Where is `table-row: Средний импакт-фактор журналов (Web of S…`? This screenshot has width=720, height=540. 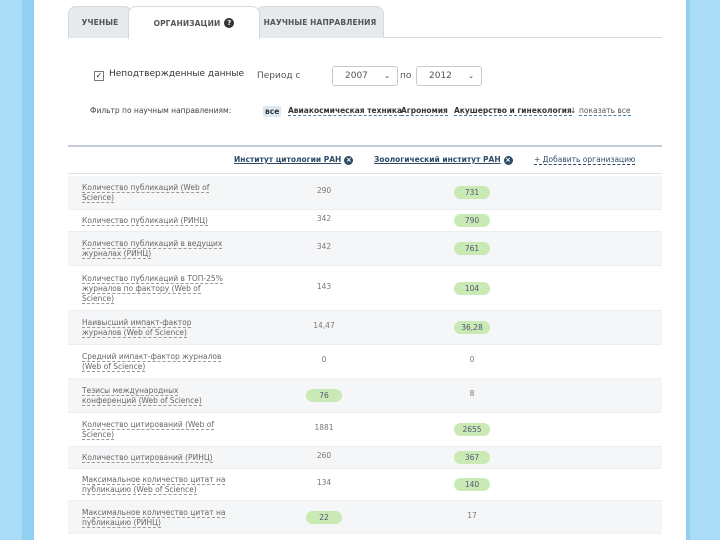 table-row: Средний импакт-фактор журналов (Web of S… is located at coordinates (365, 362).